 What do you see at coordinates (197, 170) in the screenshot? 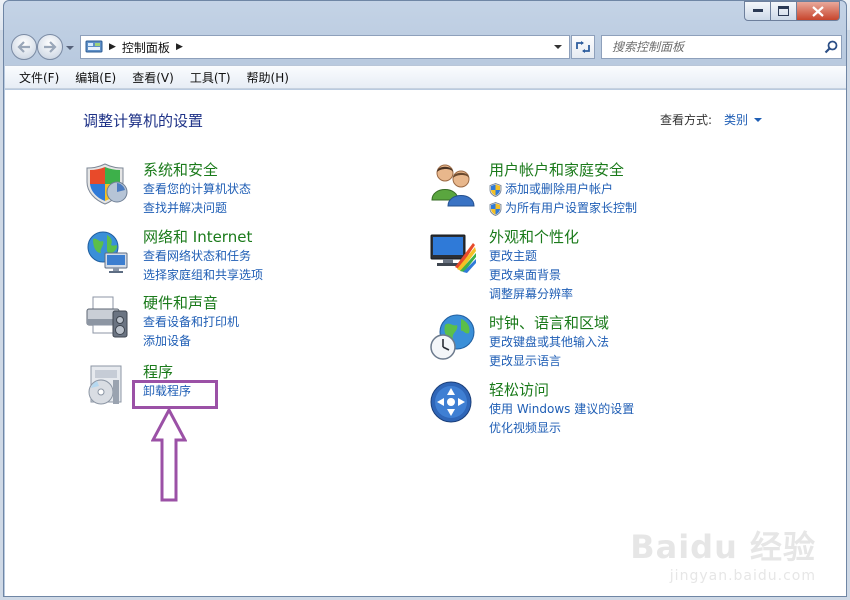
I see `category-title-system-security: 系统和安全` at bounding box center [197, 170].